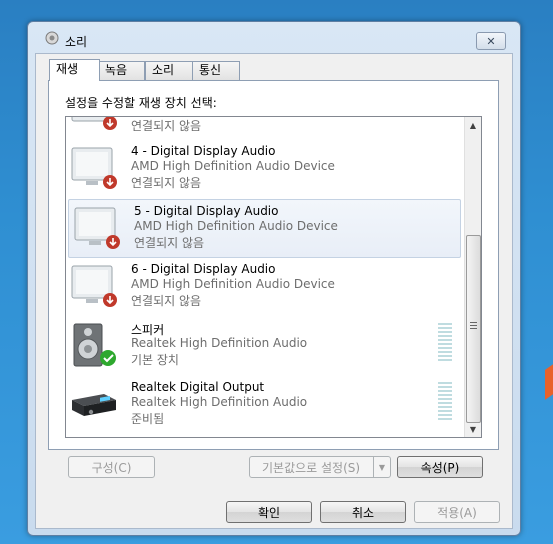  What do you see at coordinates (94, 345) in the screenshot?
I see `speaker-default-icon` at bounding box center [94, 345].